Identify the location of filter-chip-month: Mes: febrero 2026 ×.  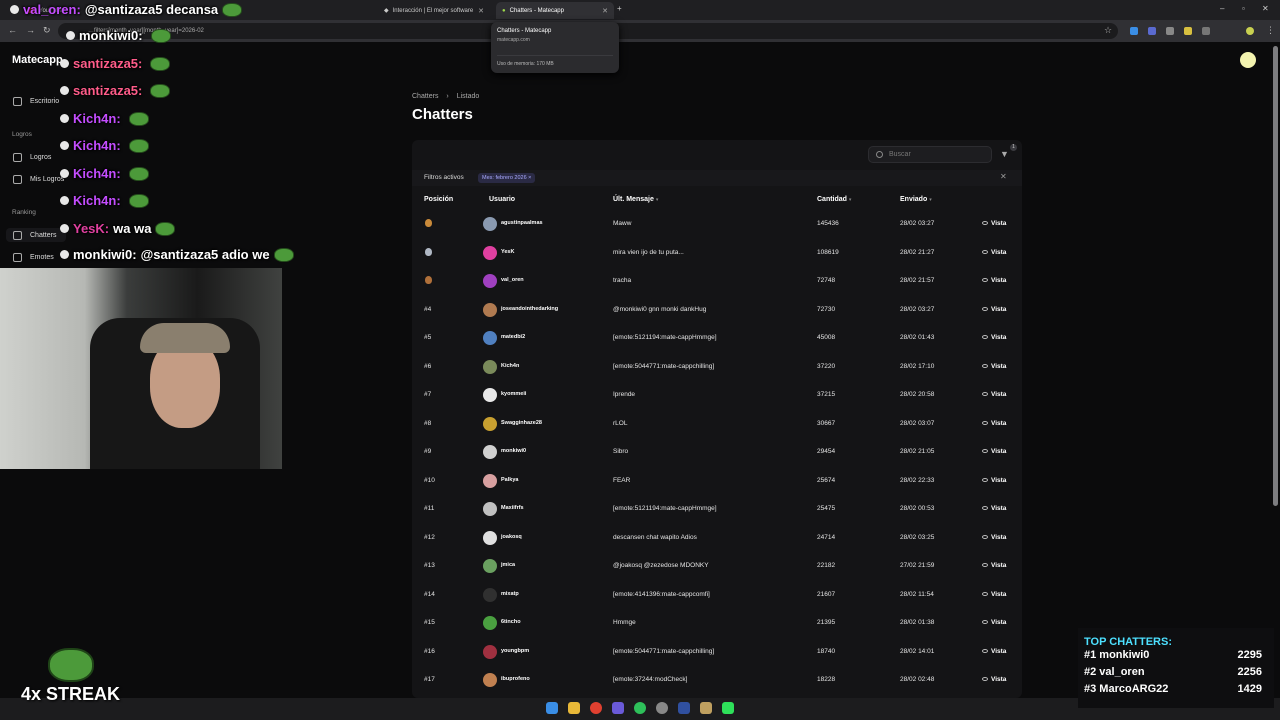
(507, 178).